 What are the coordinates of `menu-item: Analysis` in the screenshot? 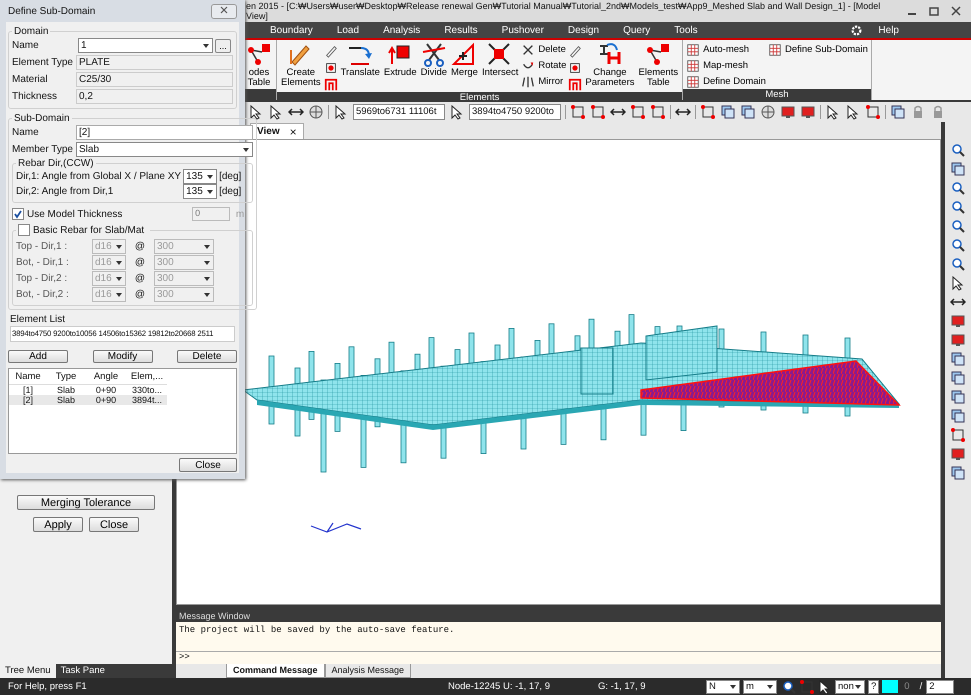 It's located at (401, 30).